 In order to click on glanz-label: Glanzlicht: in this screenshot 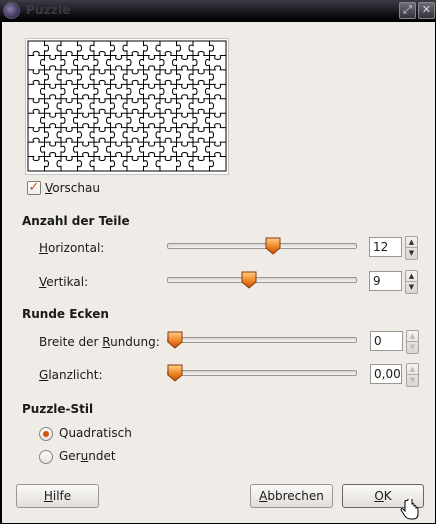, I will do `click(71, 375)`.